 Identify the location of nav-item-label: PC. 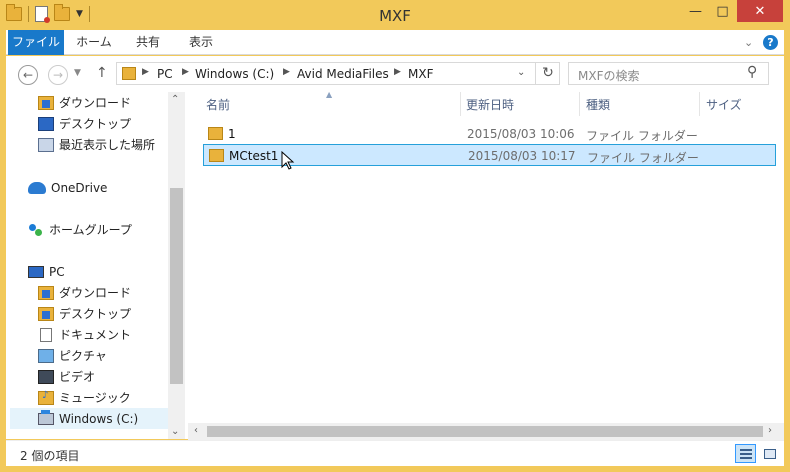
(57, 271).